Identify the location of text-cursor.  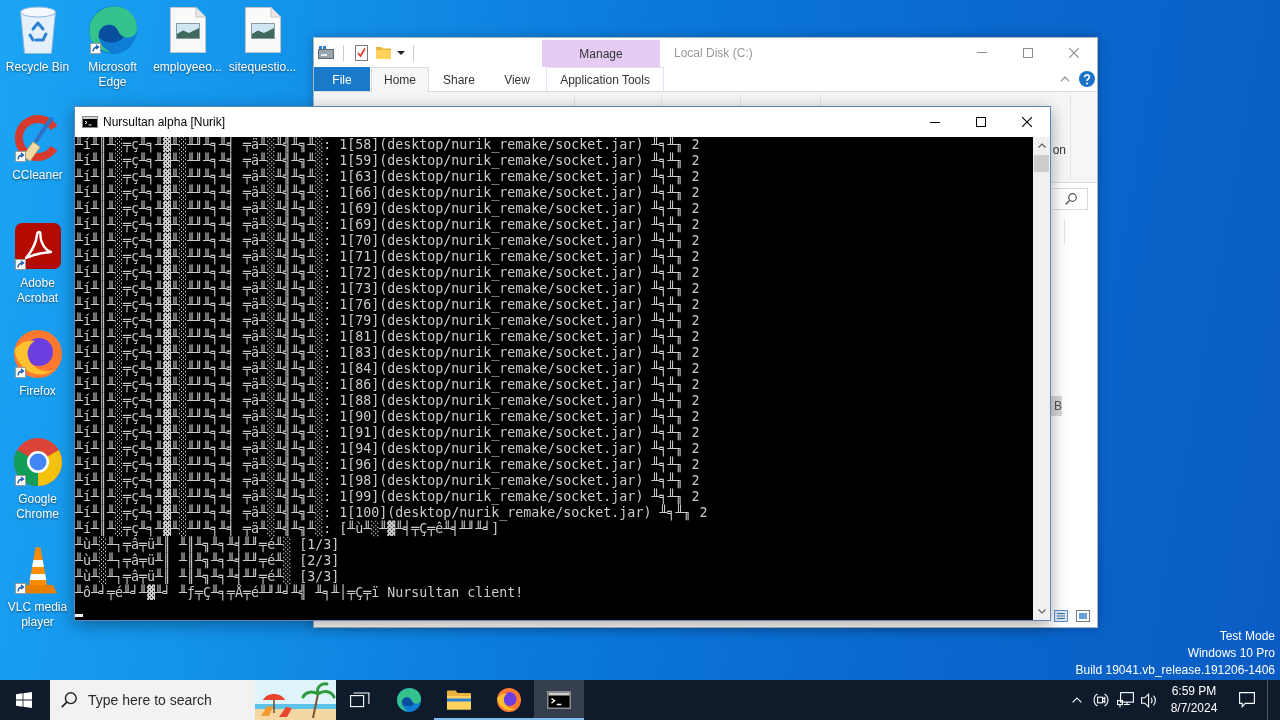
(79, 615).